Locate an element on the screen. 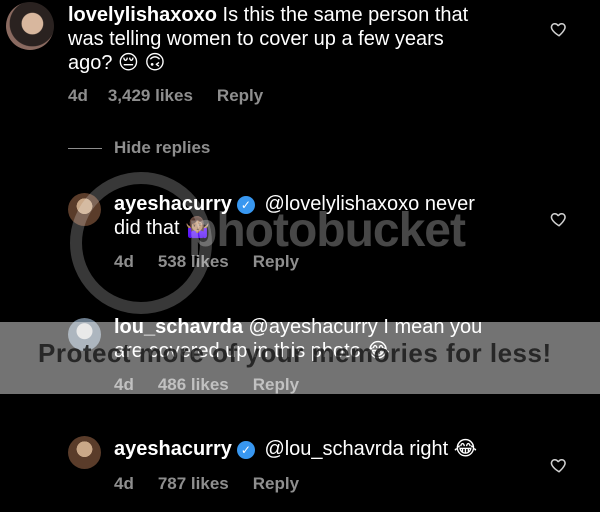 Image resolution: width=600 pixels, height=512 pixels. comment-text: ayeshacurry ✓ @lovelylishaxoxo never is located at coordinates (294, 204).